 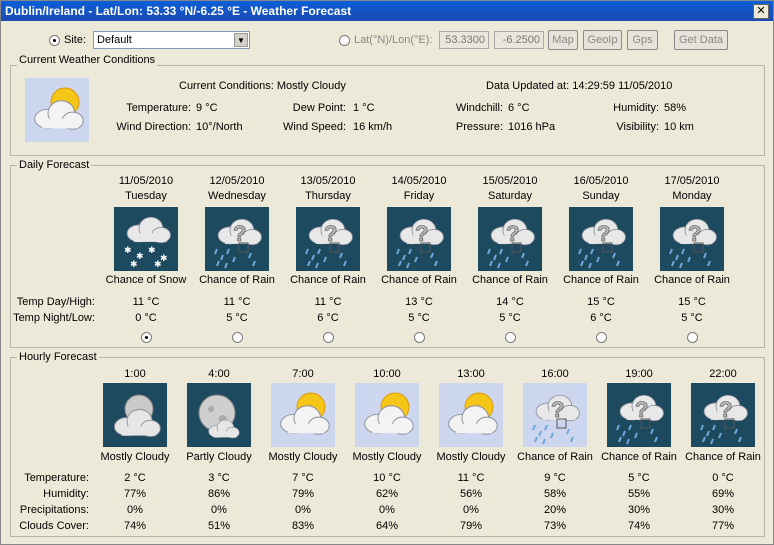 What do you see at coordinates (303, 374) in the screenshot?
I see `hour-time: 7:00` at bounding box center [303, 374].